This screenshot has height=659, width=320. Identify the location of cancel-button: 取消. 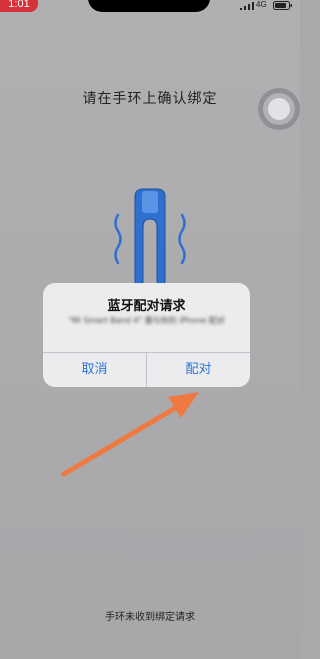
(94, 370).